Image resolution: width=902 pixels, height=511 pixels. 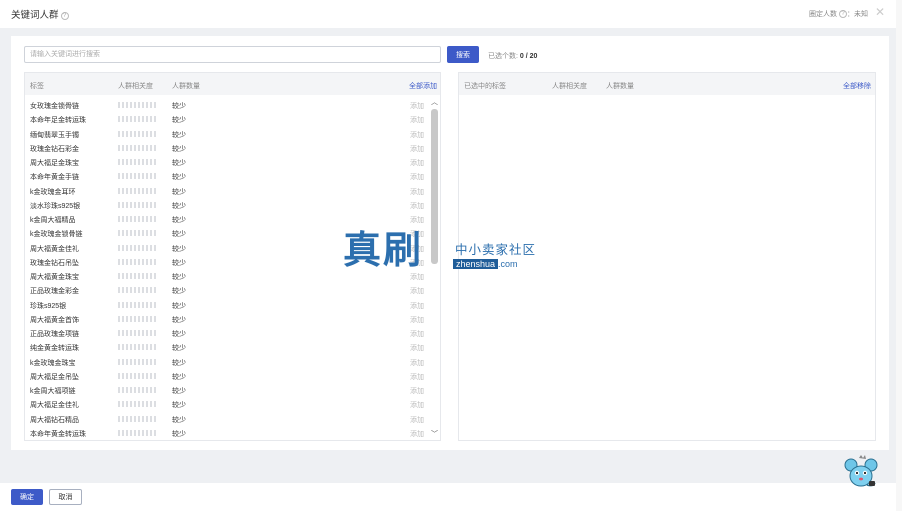 I want to click on page-scrollbar, so click(x=899, y=255).